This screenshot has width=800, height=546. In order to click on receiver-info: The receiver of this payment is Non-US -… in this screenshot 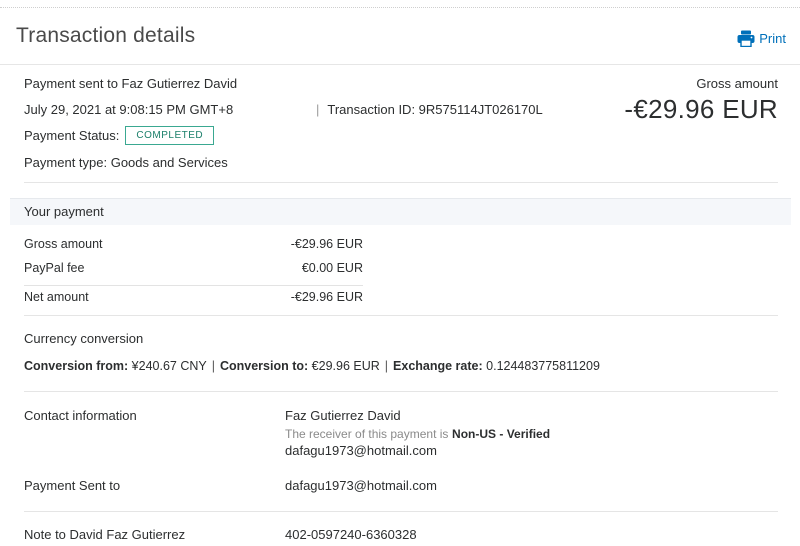, I will do `click(417, 433)`.